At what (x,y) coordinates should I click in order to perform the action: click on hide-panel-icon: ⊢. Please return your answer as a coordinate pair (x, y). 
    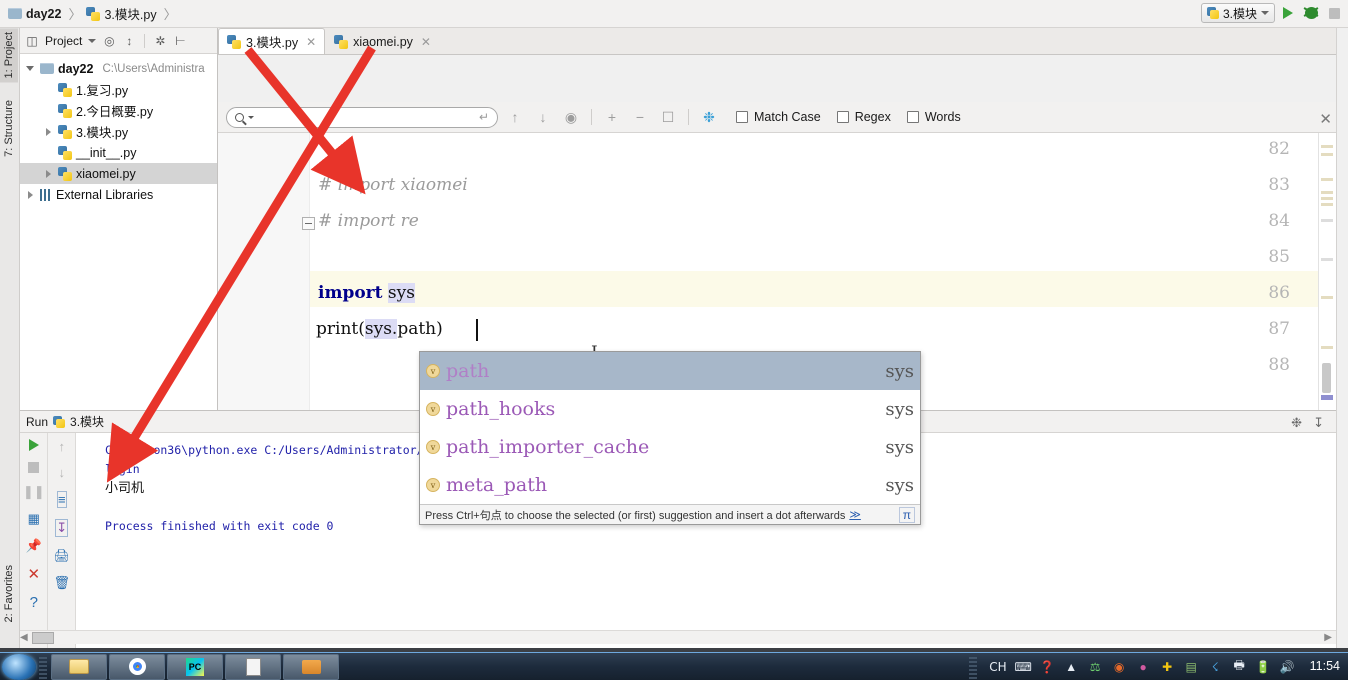
    Looking at the image, I should click on (180, 41).